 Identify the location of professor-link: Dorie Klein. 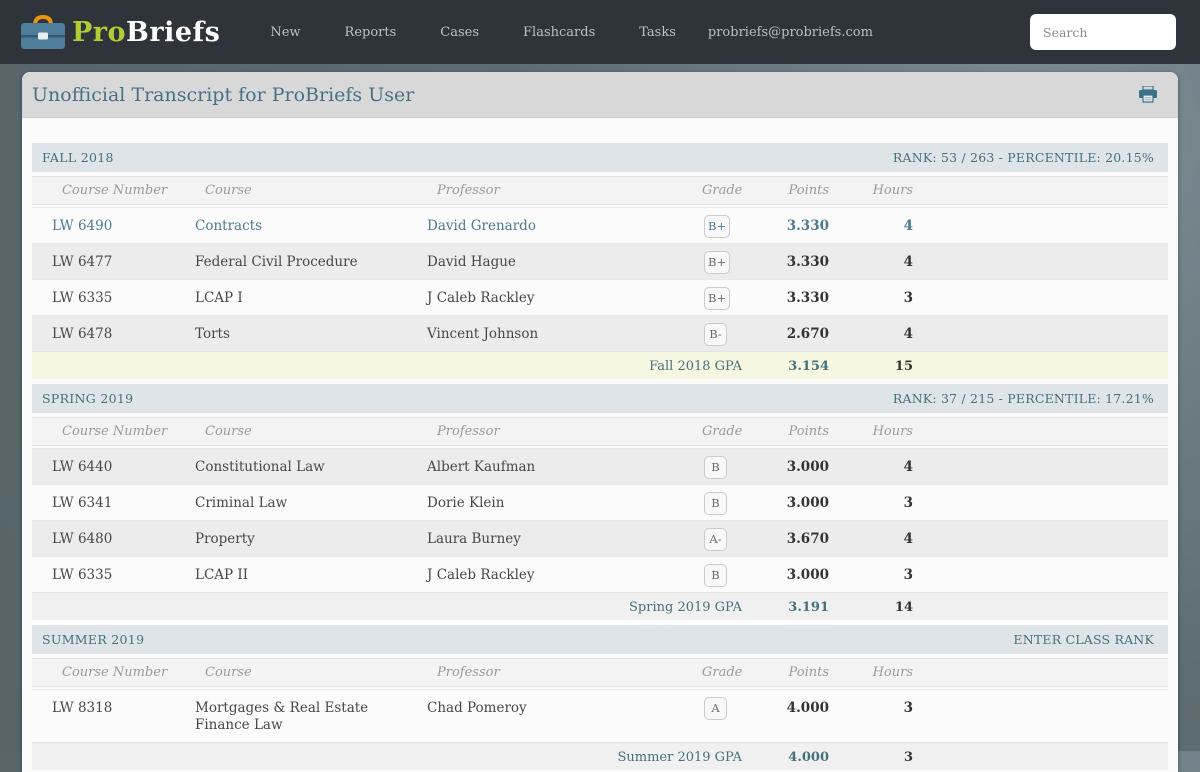
(558, 502).